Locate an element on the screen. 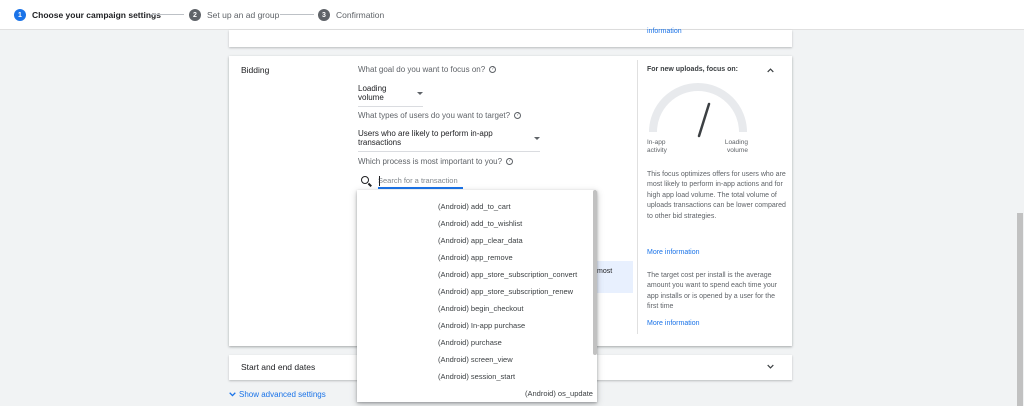 This screenshot has width=1024, height=406. transaction-search-input is located at coordinates (420, 181).